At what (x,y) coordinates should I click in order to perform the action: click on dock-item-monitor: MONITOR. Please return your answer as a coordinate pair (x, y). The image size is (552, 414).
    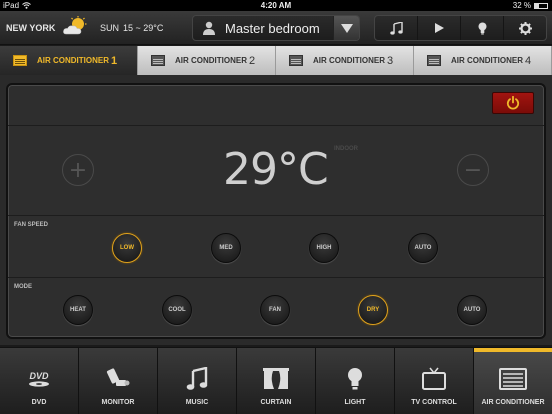
    Looking at the image, I should click on (118, 381).